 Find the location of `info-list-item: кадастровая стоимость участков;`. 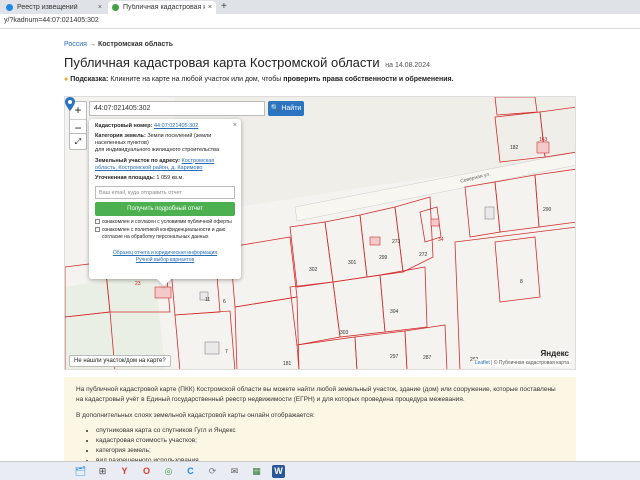

info-list-item: кадастровая стоимость участков; is located at coordinates (330, 441).